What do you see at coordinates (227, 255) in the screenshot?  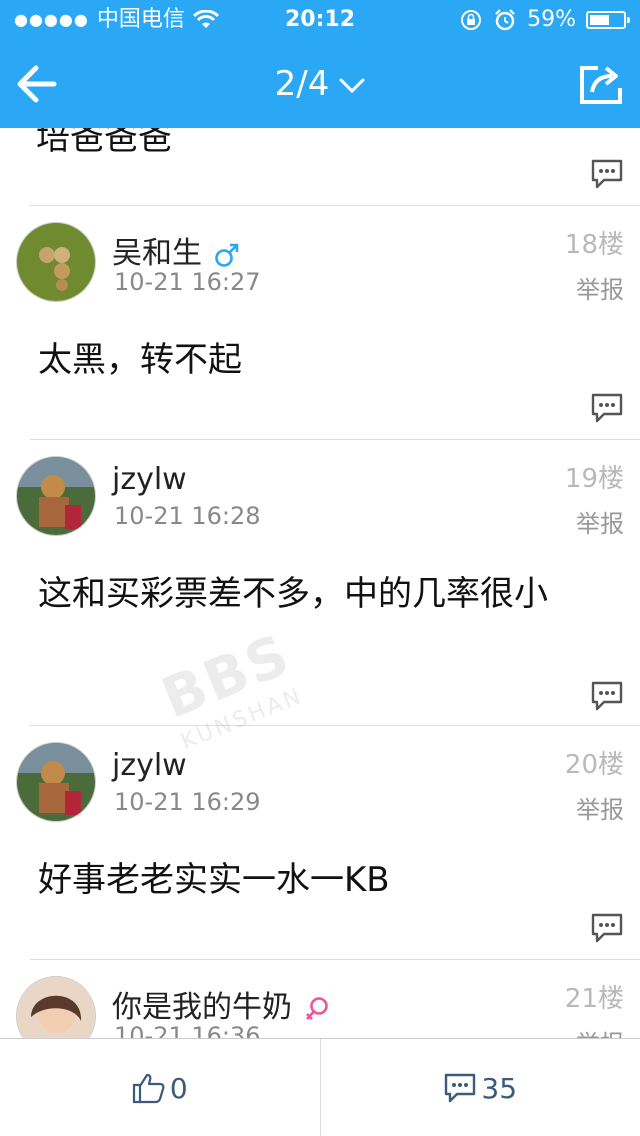 I see `male-icon` at bounding box center [227, 255].